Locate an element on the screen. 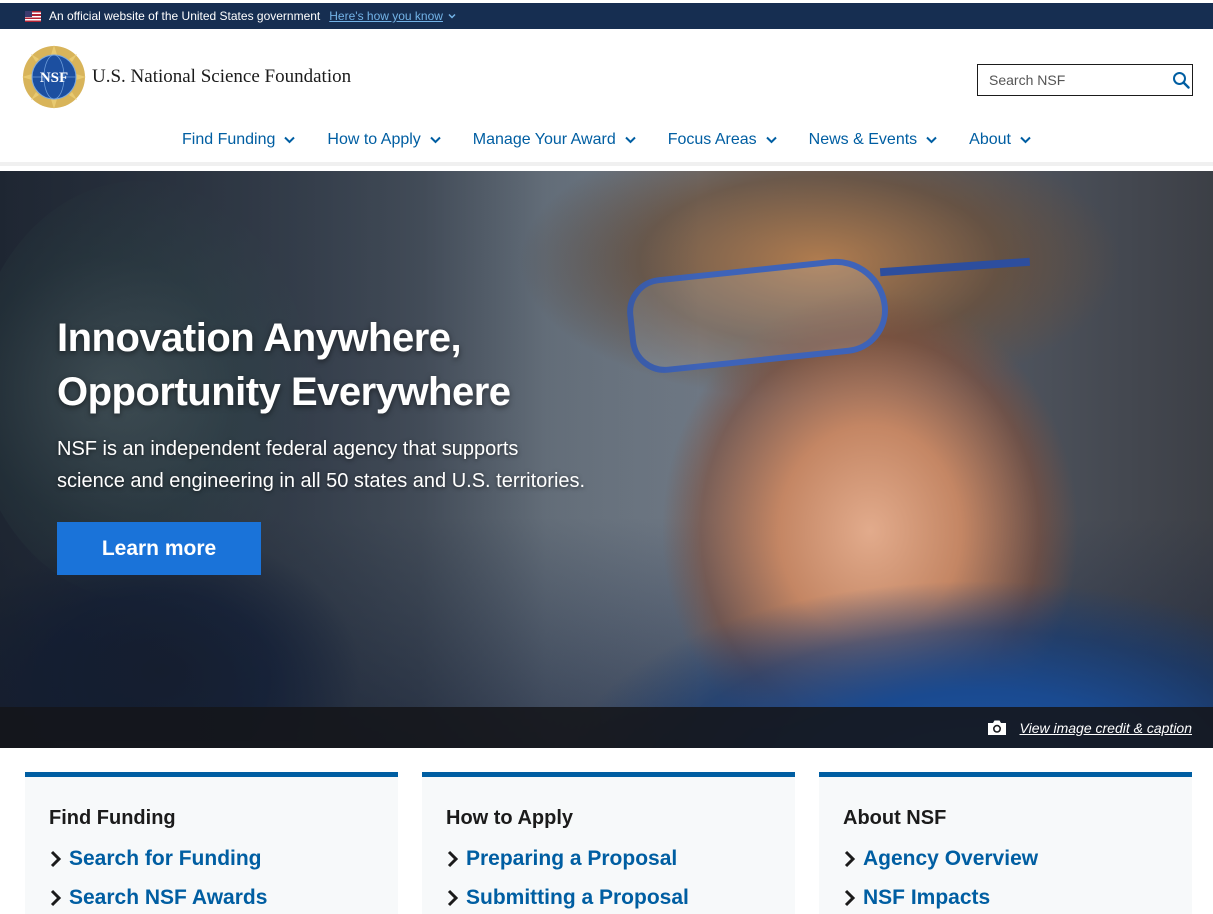 The height and width of the screenshot is (914, 1213). nav-item-find-funding: Find Funding is located at coordinates (239, 140).